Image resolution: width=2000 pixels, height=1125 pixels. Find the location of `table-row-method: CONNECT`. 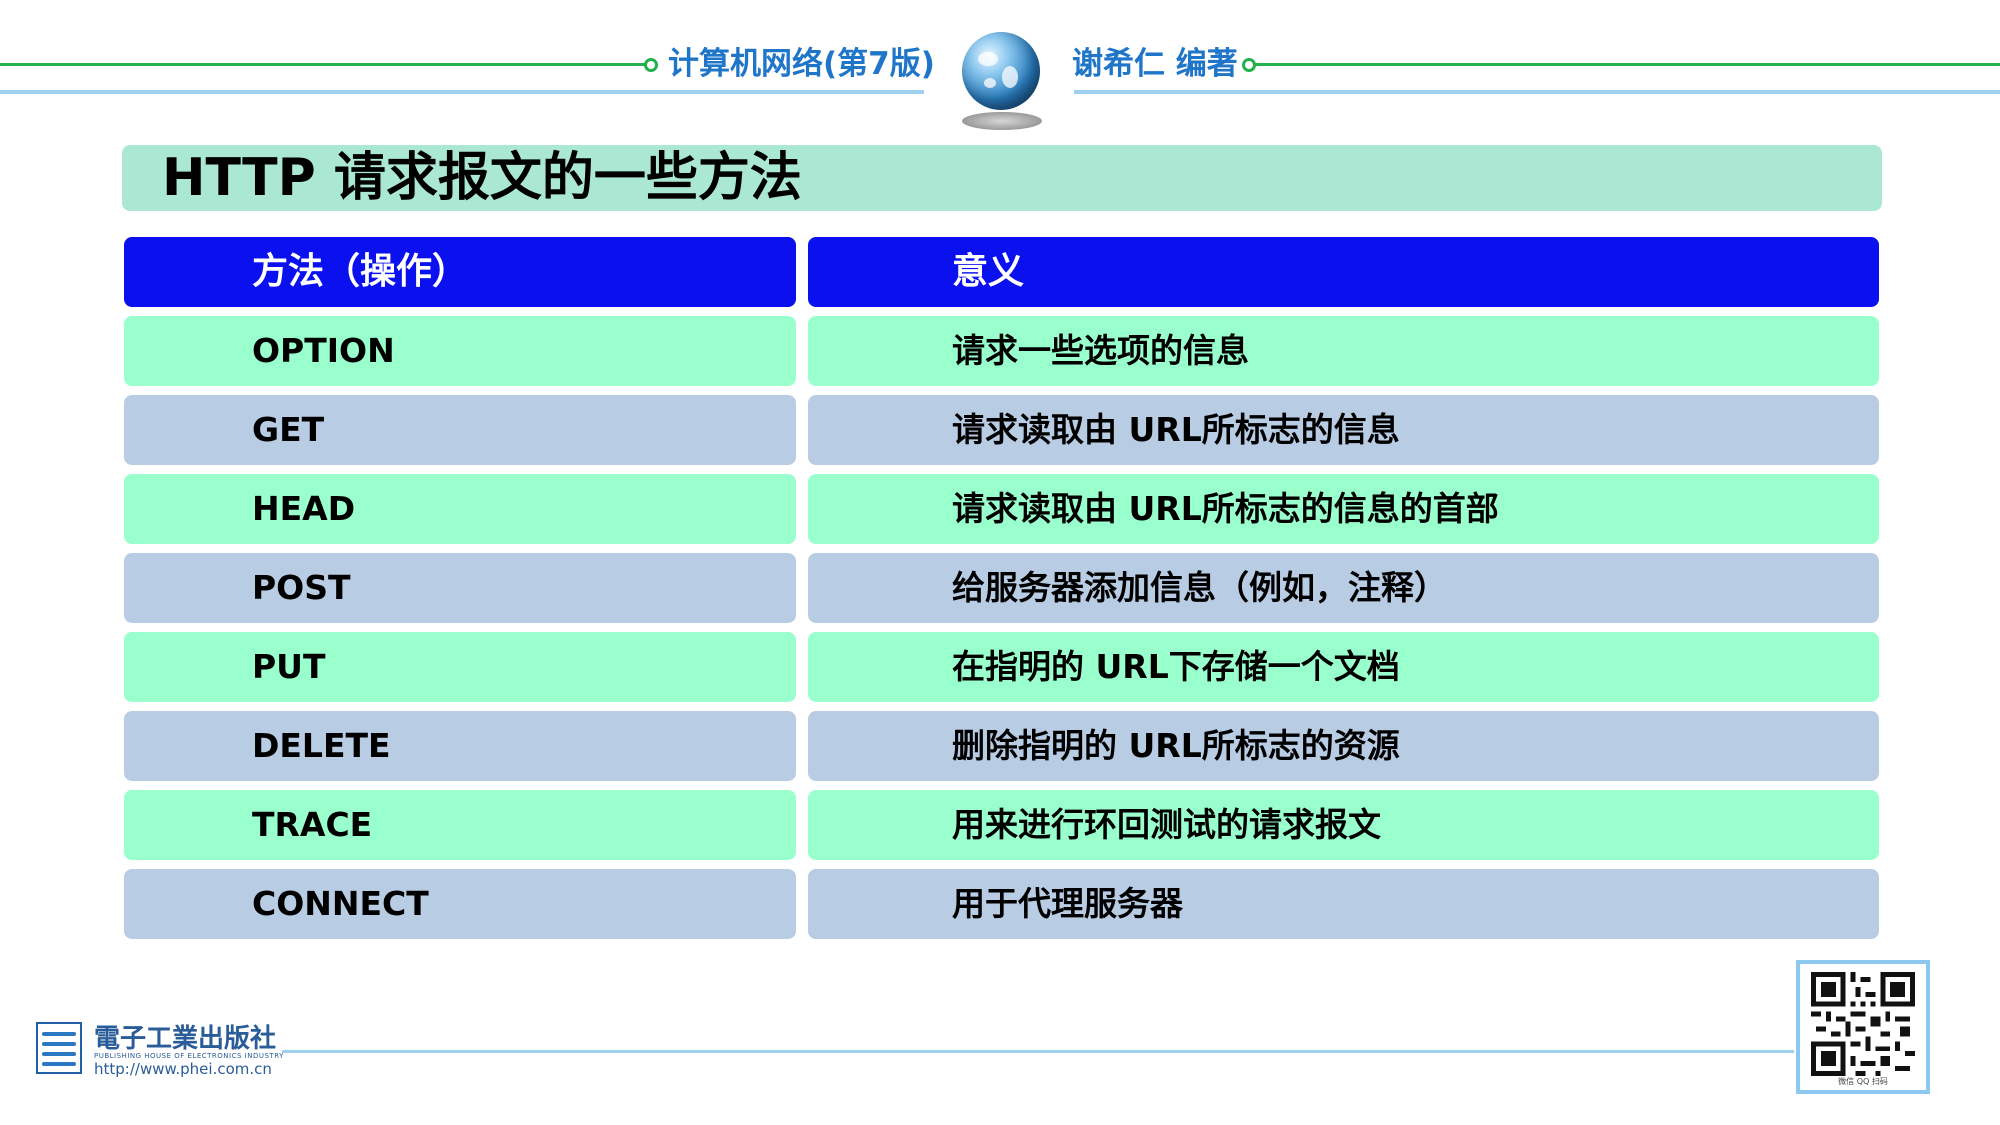

table-row-method: CONNECT is located at coordinates (460, 904).